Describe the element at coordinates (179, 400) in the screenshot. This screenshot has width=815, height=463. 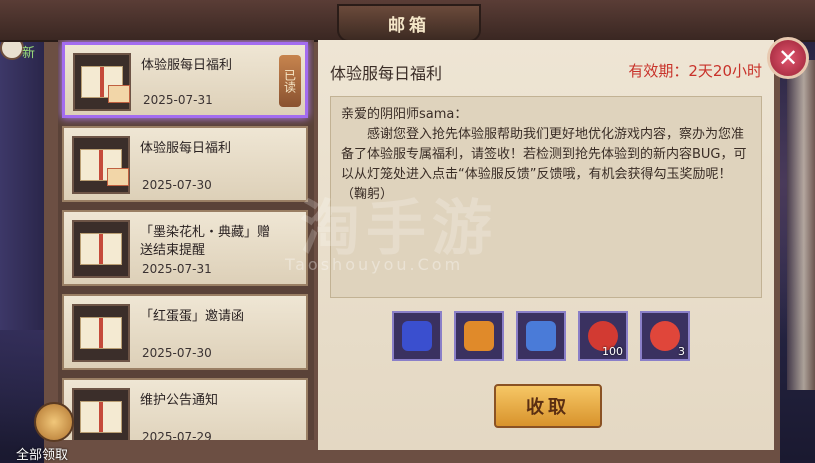
I see `mail-title: 维护公告通知` at that location.